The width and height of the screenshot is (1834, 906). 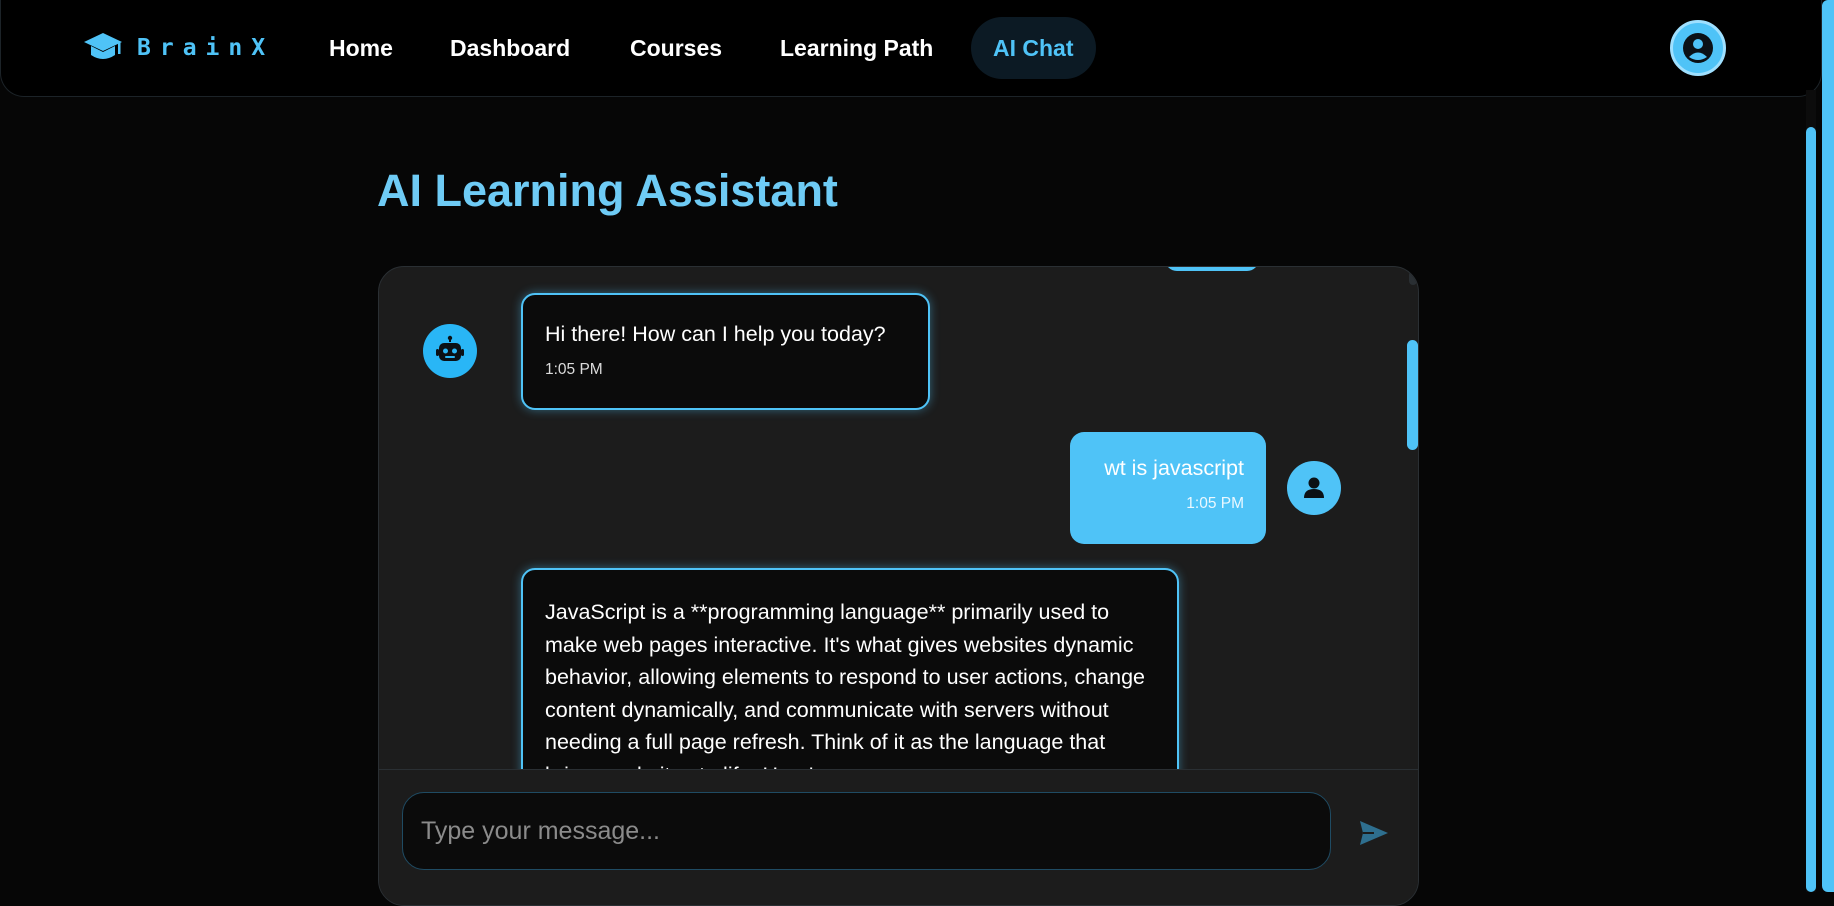 What do you see at coordinates (1828, 446) in the screenshot?
I see `window-edge-accent` at bounding box center [1828, 446].